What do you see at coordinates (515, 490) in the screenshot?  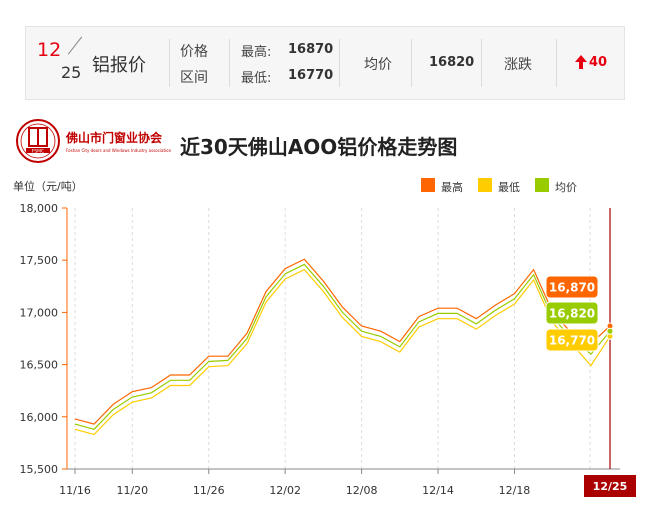 I see `x-tick-label: 12/18` at bounding box center [515, 490].